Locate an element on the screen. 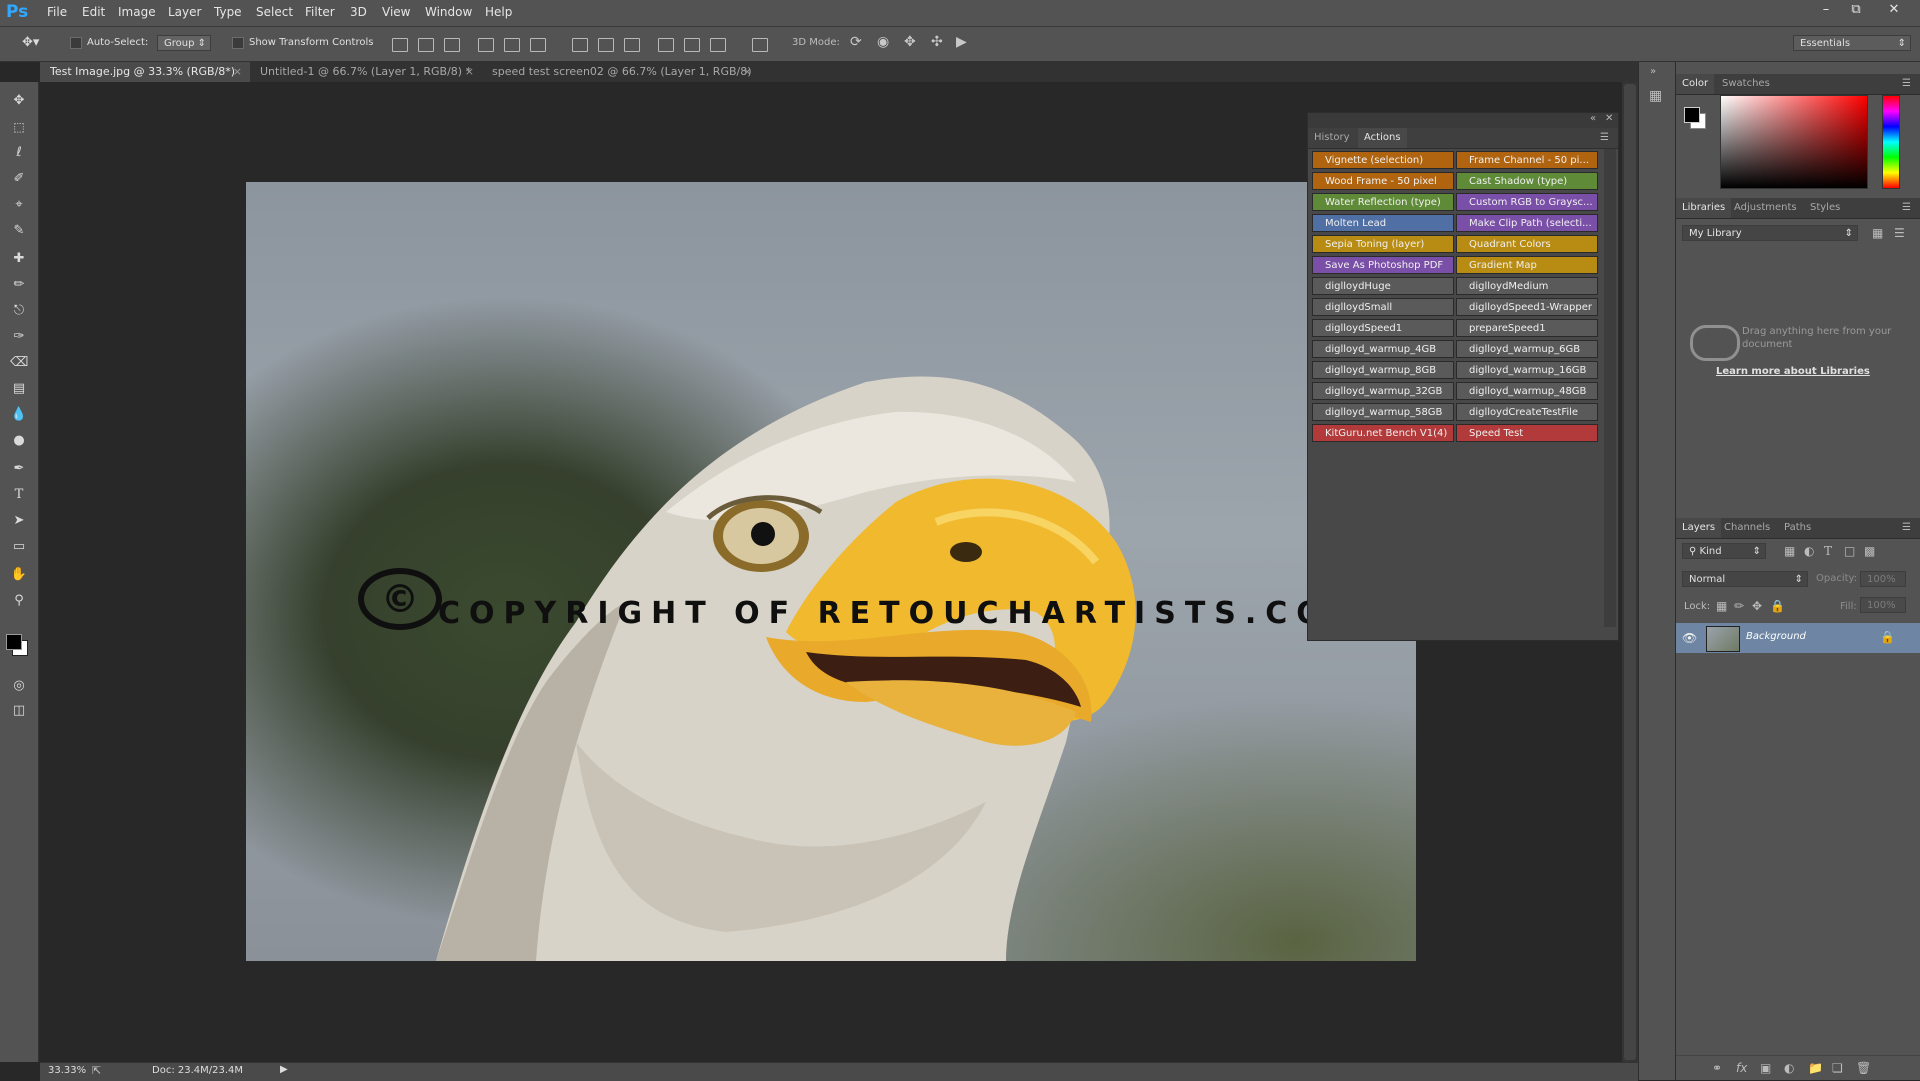  gradient-tool-icon: ▤ is located at coordinates (19, 389).